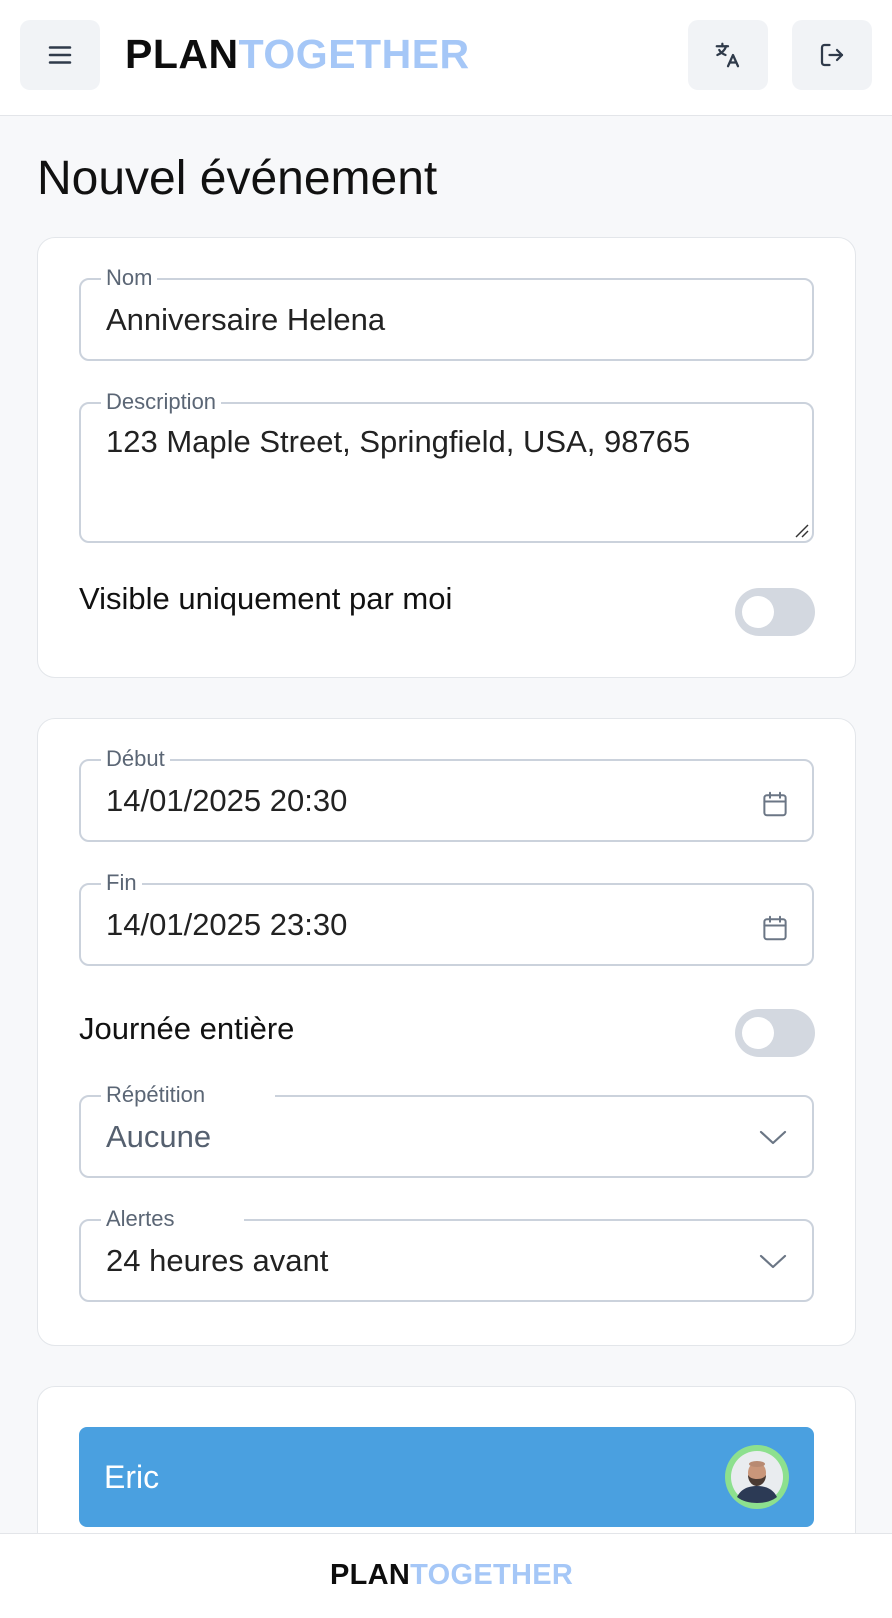 Image resolution: width=892 pixels, height=1618 pixels. I want to click on end-field: Fin 14/01/2025 23:30, so click(446, 917).